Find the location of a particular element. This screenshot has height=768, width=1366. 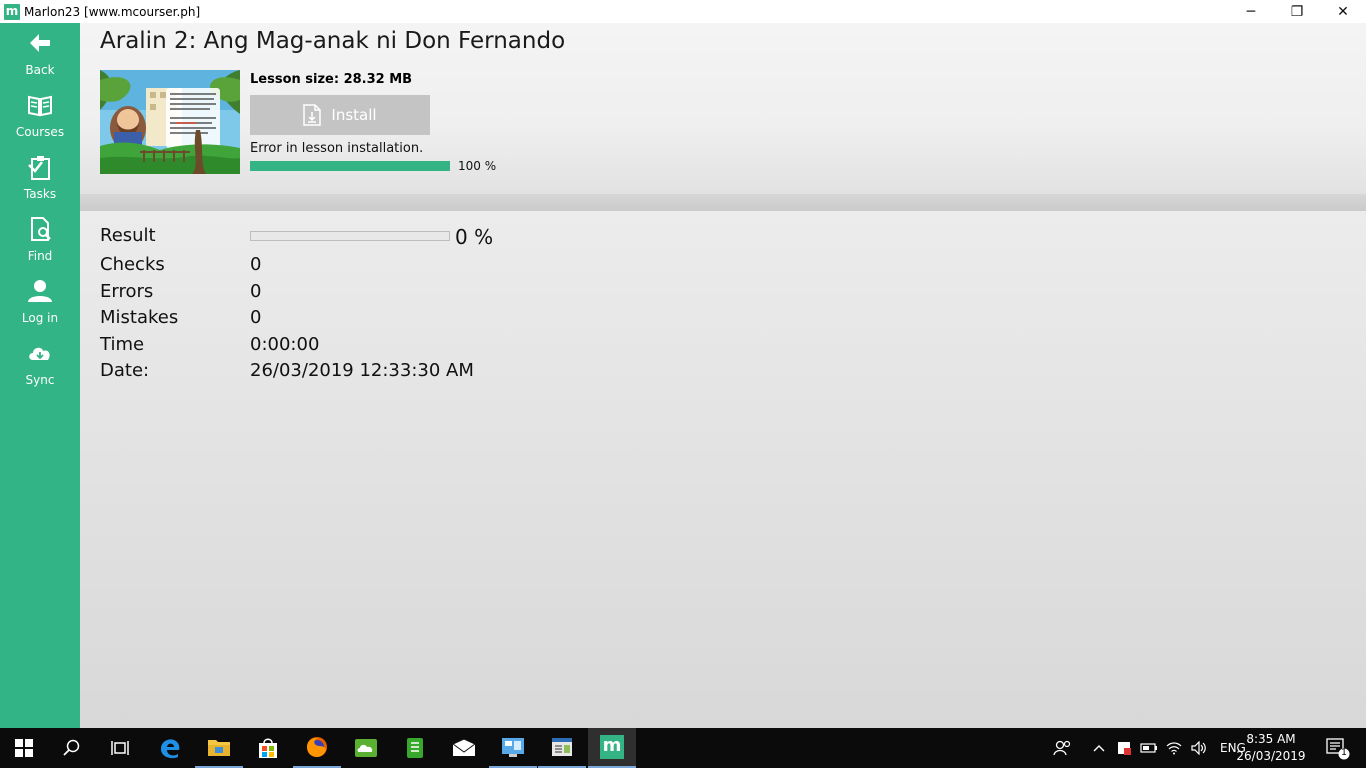

control-panel-icon is located at coordinates (513, 747).